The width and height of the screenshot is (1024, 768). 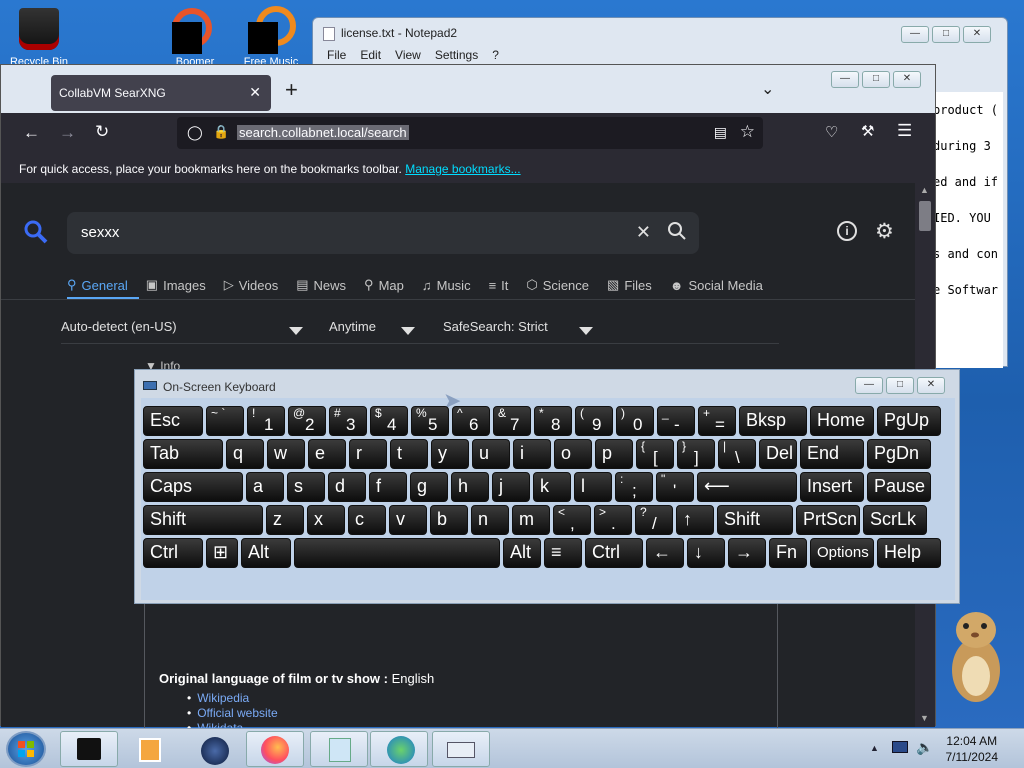 I want to click on key: o, so click(x=573, y=454).